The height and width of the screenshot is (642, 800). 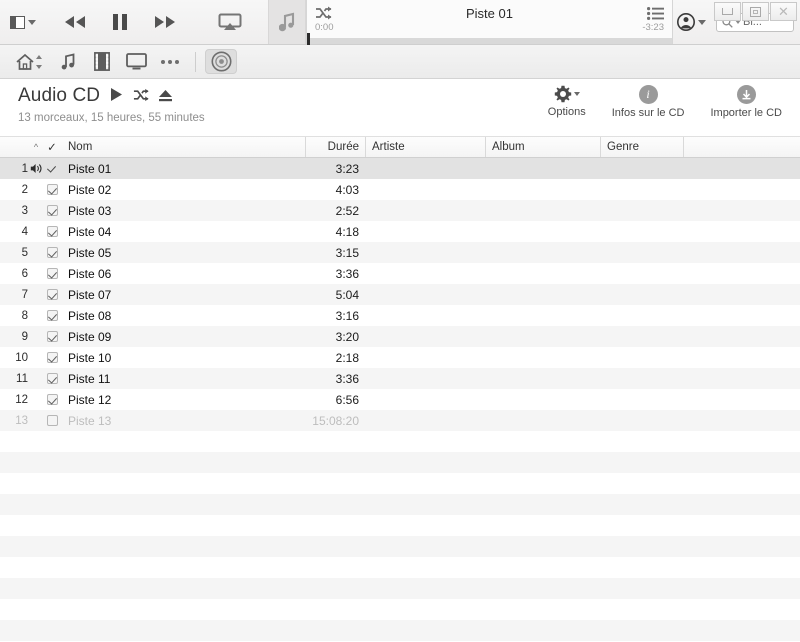 What do you see at coordinates (400, 252) in the screenshot?
I see `table-row: 5 Piste 05 3:15` at bounding box center [400, 252].